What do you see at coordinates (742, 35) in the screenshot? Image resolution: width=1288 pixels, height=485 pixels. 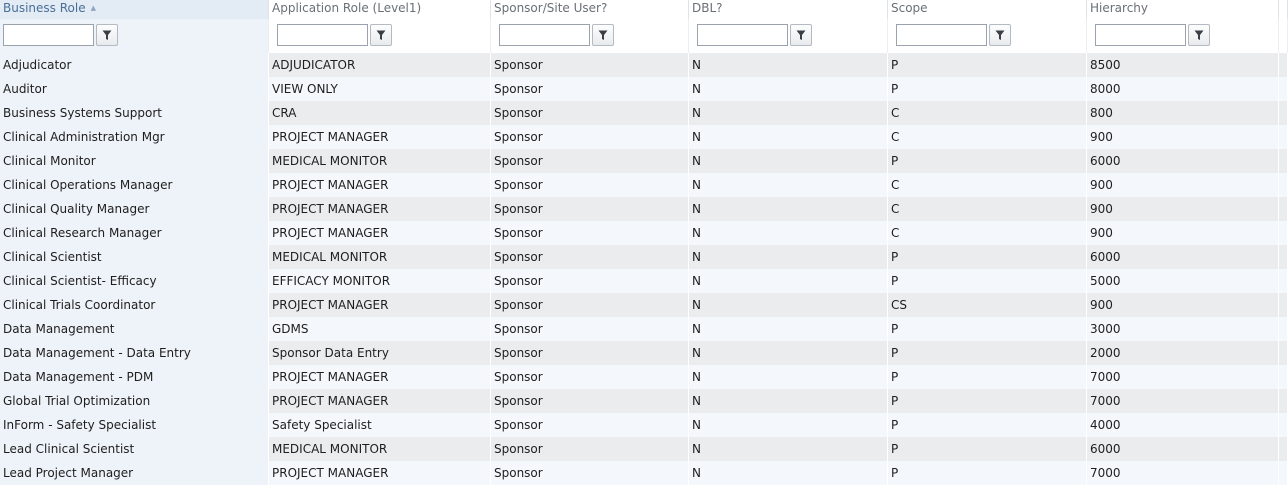 I see `filter-input-dbl` at bounding box center [742, 35].